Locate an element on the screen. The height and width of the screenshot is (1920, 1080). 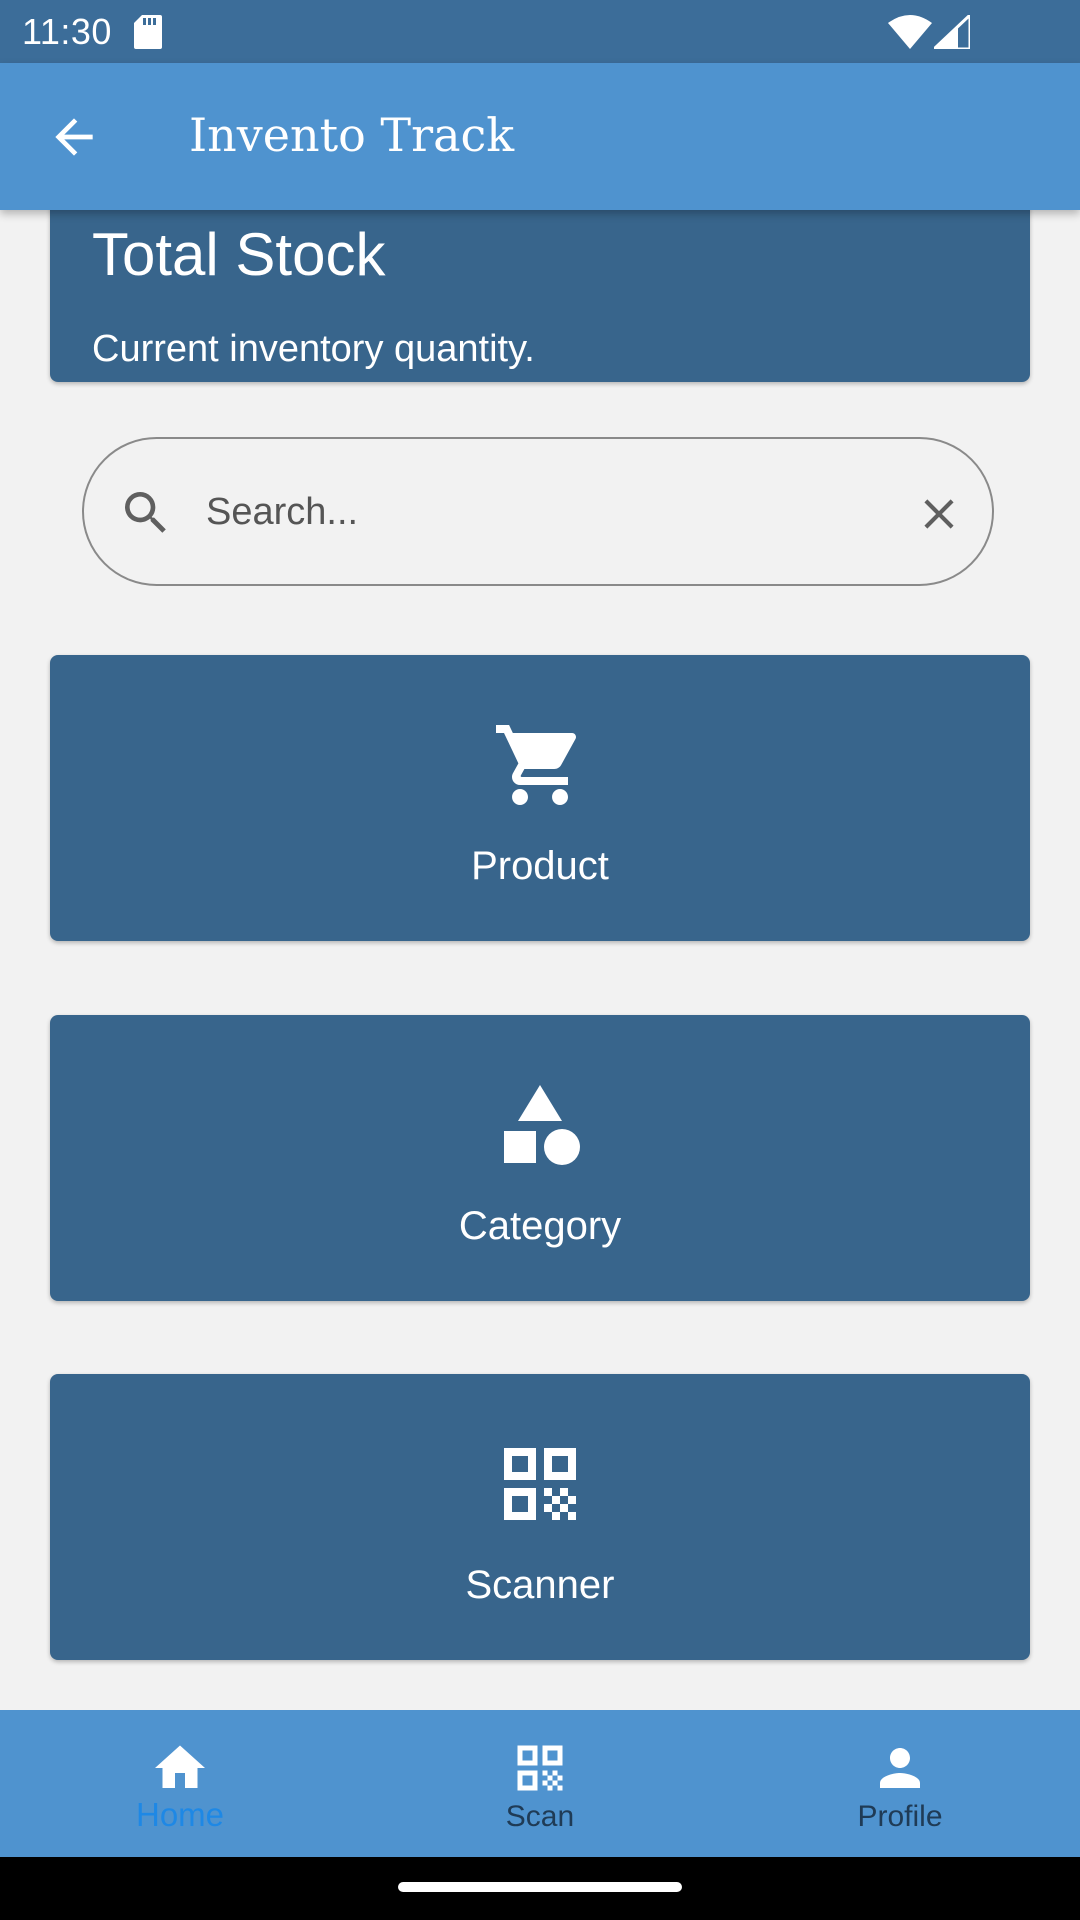
search-input is located at coordinates (536, 512).